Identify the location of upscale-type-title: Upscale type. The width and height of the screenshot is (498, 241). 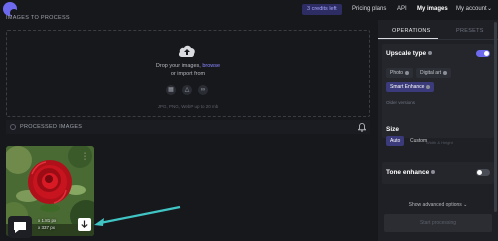
(409, 53).